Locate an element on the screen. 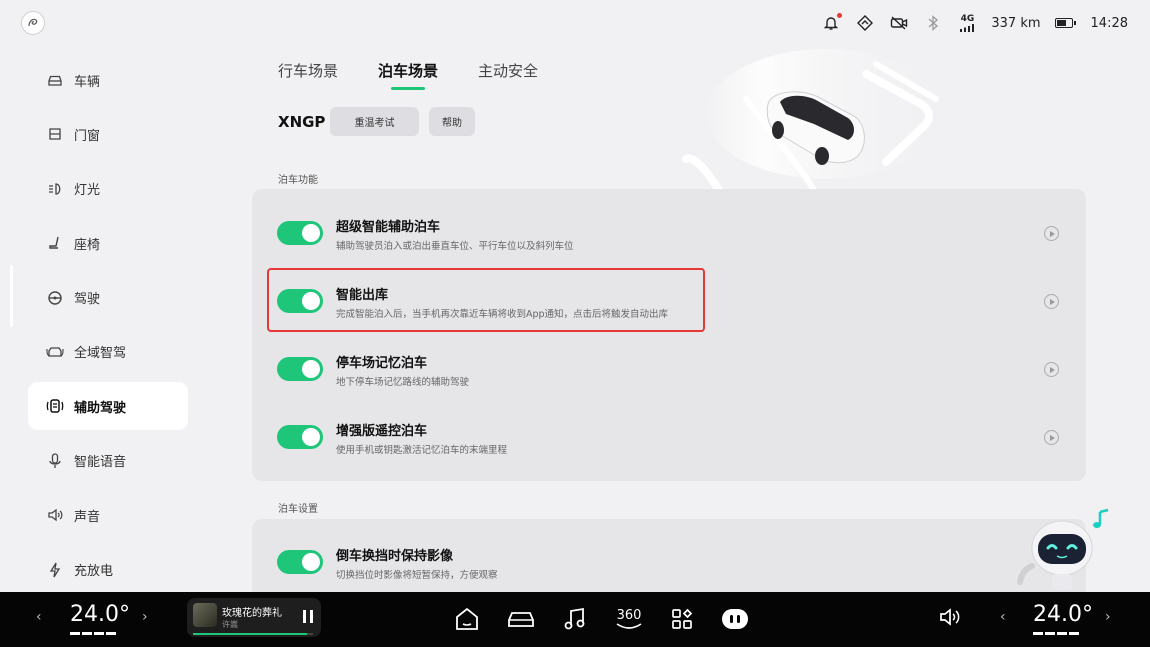  left-temperature-indicator is located at coordinates (93, 633).